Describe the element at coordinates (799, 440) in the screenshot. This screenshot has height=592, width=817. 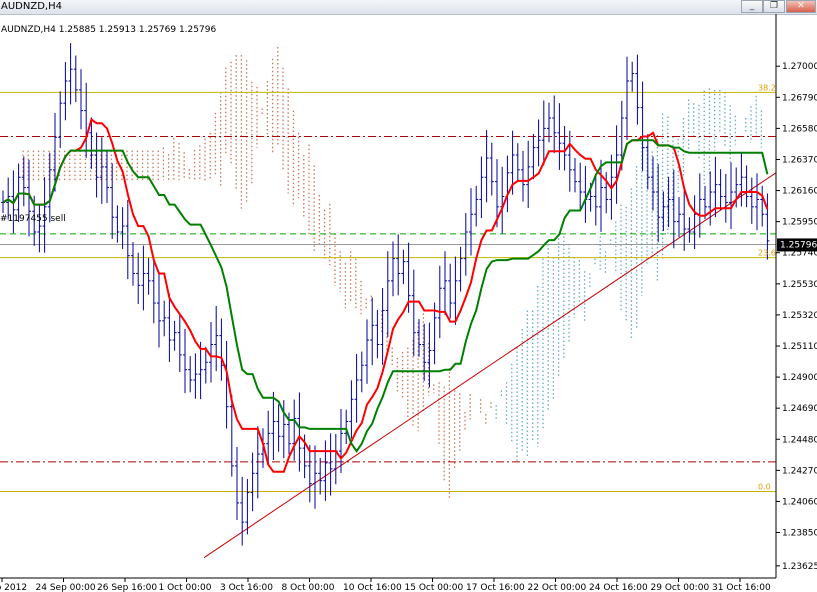
I see `y-tick-label: 1.24480` at that location.